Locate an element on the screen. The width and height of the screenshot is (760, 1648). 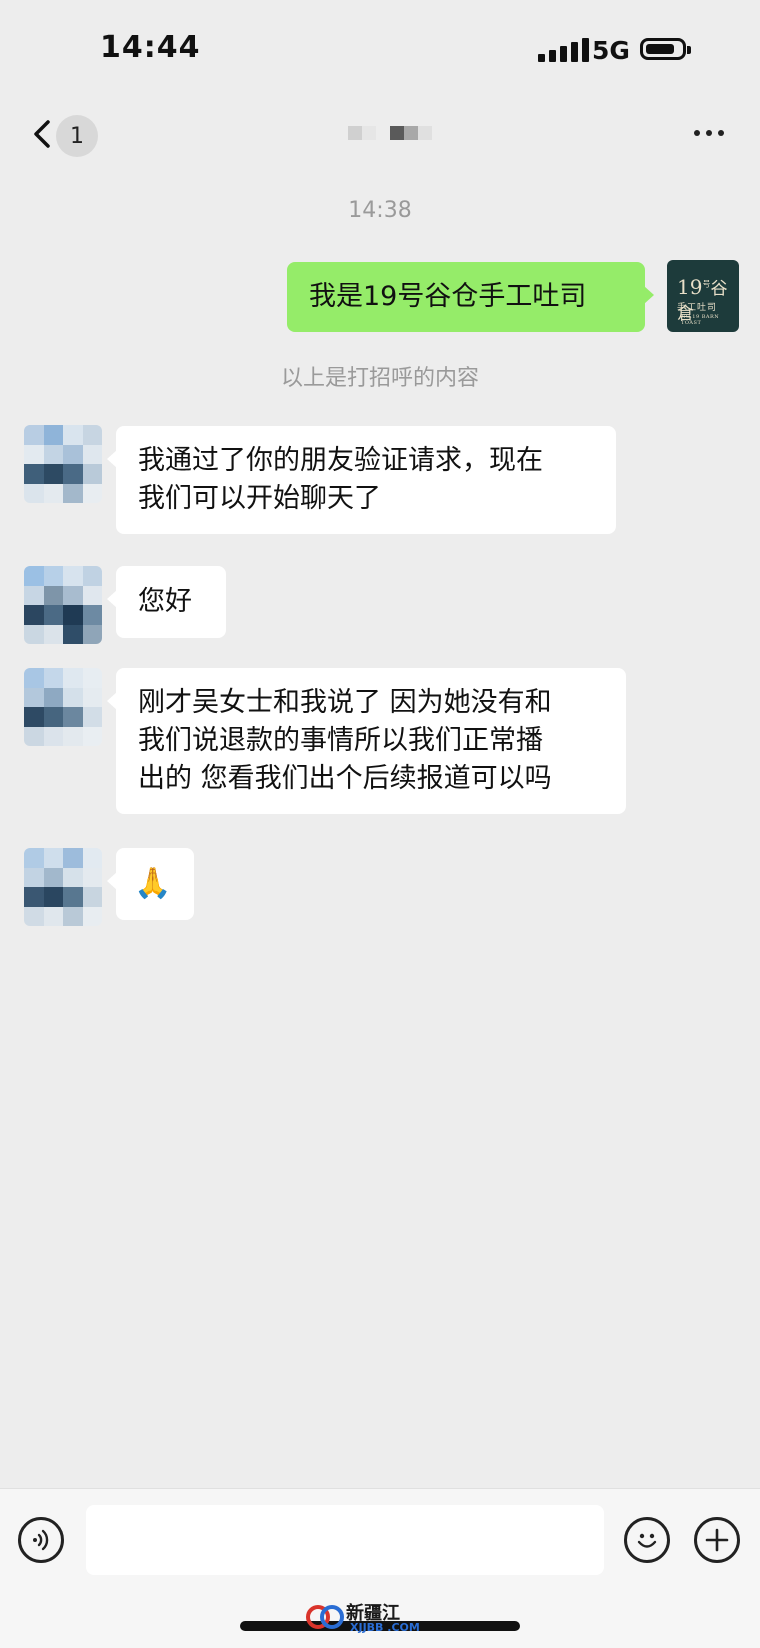
more-functions-button is located at coordinates (717, 1540).